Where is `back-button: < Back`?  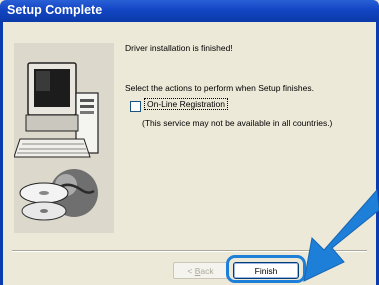 back-button: < Back is located at coordinates (200, 270).